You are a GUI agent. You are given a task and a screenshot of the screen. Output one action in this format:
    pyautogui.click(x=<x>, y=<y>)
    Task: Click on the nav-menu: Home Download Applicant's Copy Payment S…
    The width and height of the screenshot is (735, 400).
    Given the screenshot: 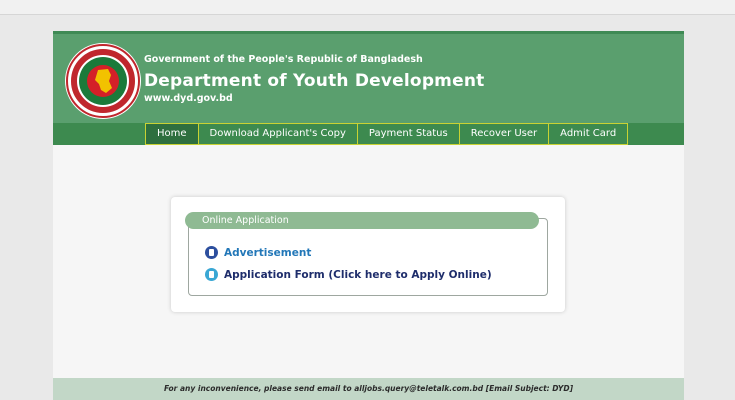 What is the action you would take?
    pyautogui.click(x=387, y=134)
    